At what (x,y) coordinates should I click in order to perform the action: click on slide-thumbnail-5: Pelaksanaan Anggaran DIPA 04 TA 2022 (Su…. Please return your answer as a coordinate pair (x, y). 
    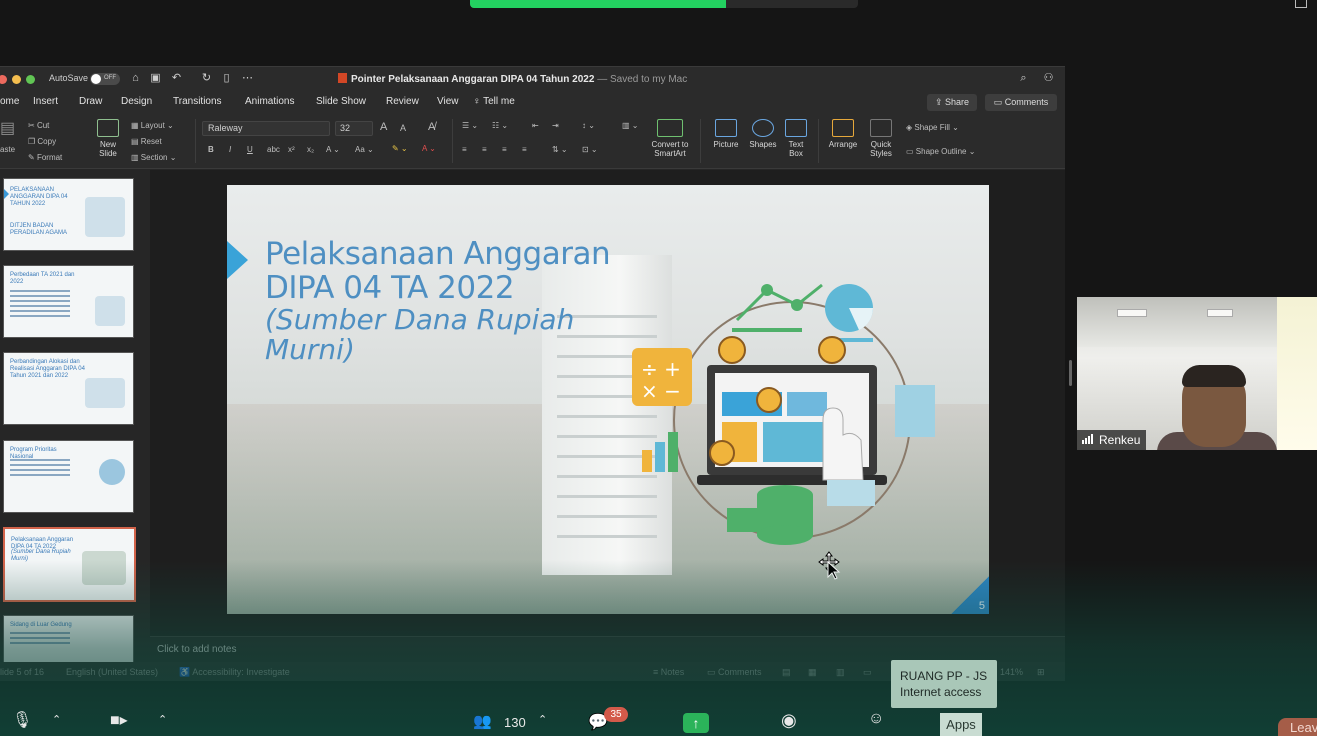
    Looking at the image, I should click on (69, 564).